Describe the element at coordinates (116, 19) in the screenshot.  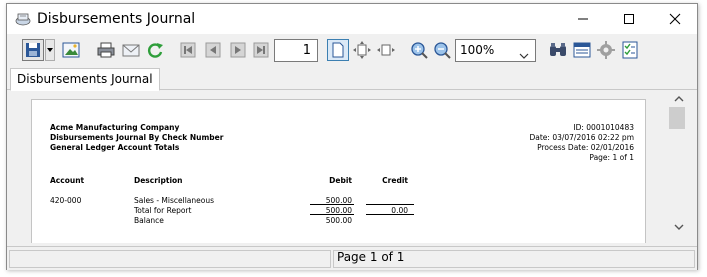
I see `window-title: Disbursements Journal` at that location.